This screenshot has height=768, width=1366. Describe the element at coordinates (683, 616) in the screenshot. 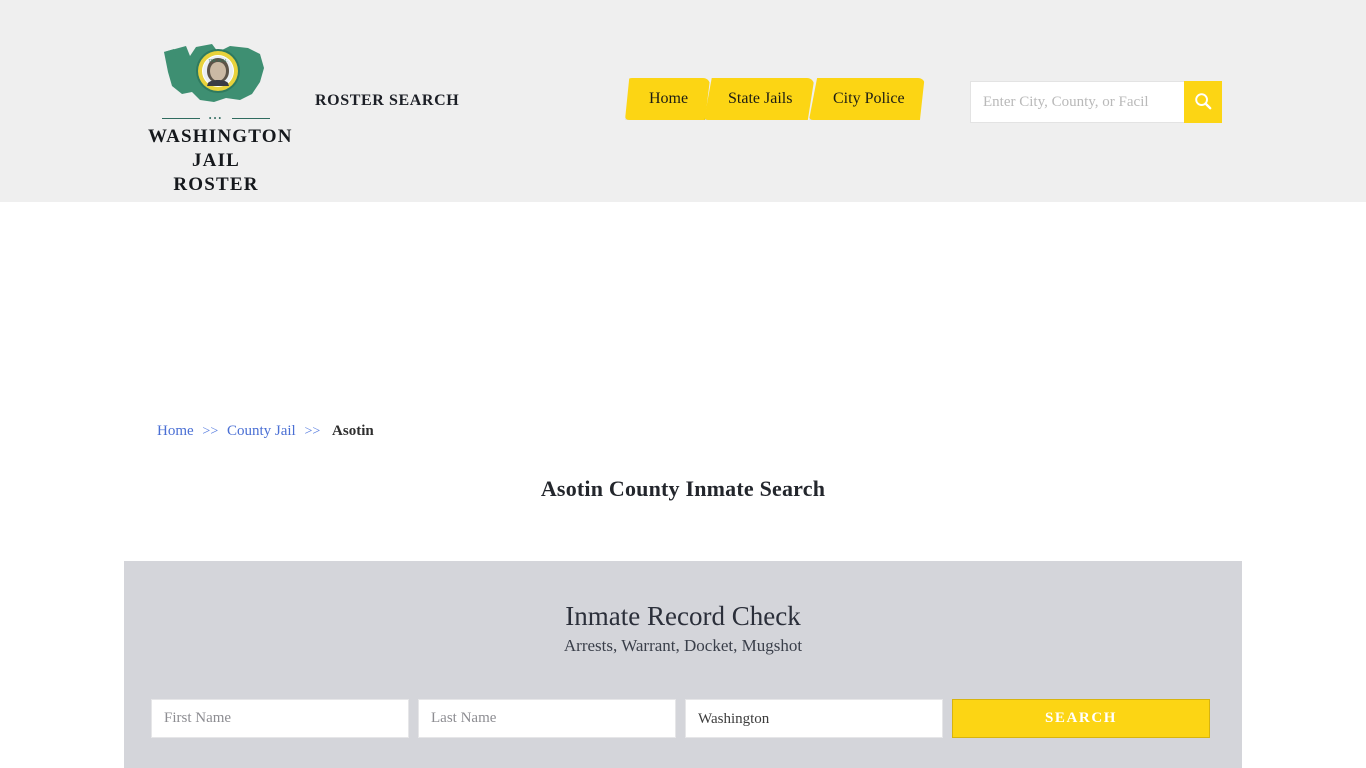

I see `panel-title: Inmate Record Check` at that location.